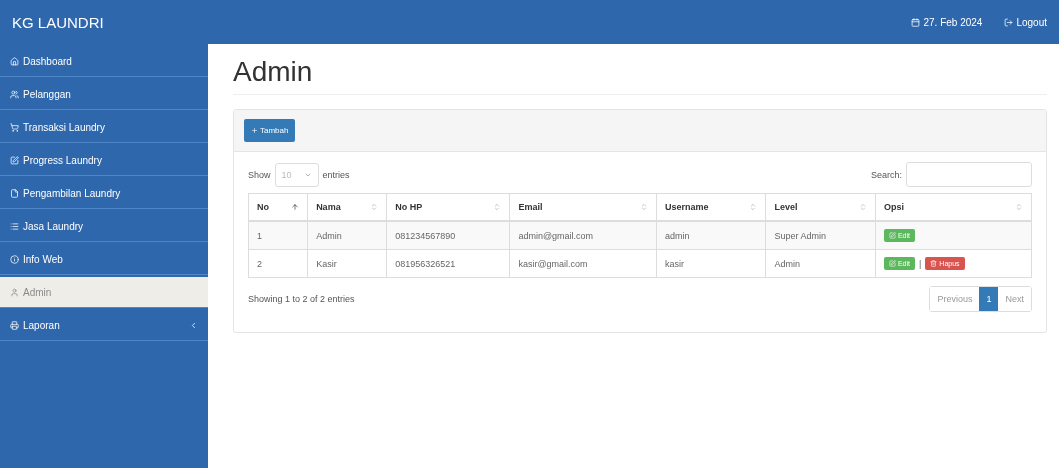  Describe the element at coordinates (583, 263) in the screenshot. I see `table-cell: kasir@gmail.com` at that location.